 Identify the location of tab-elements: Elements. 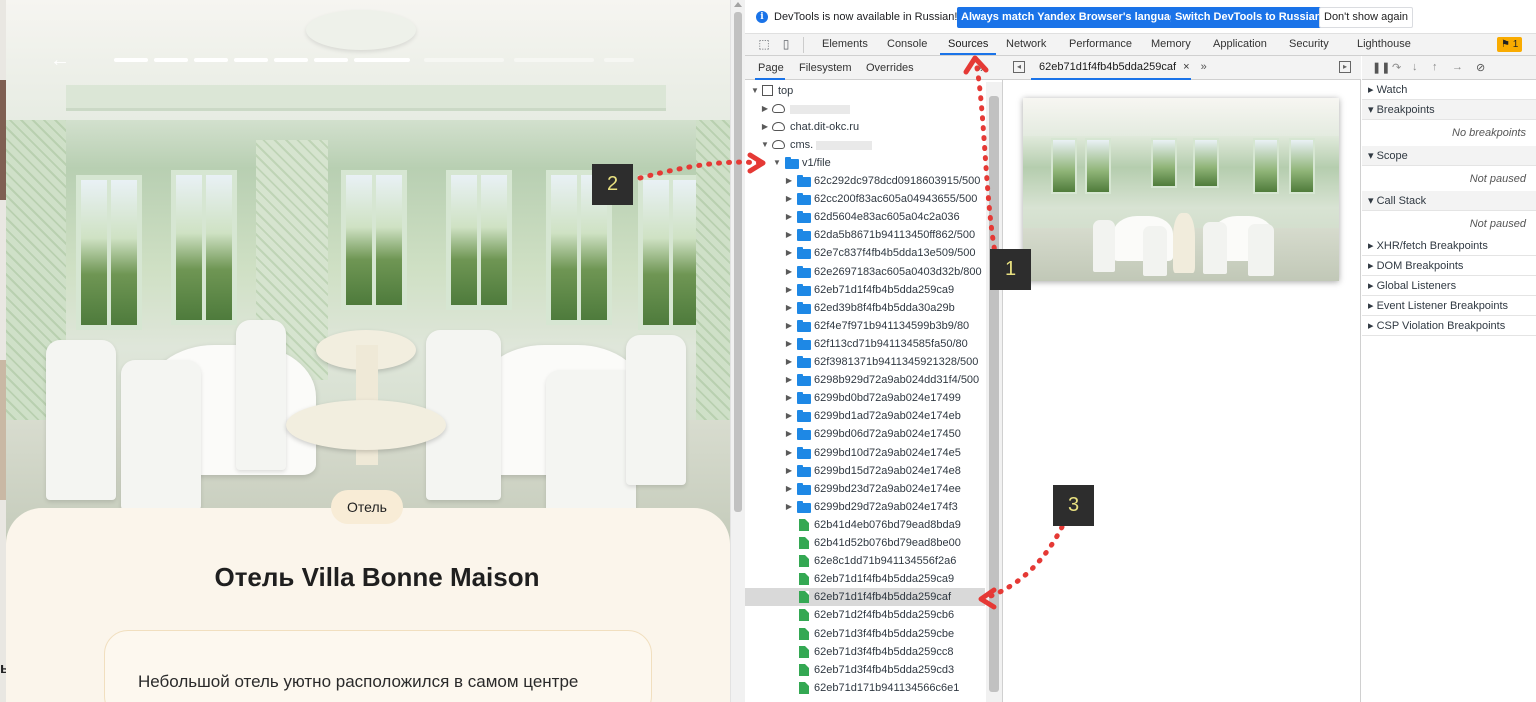
(845, 44).